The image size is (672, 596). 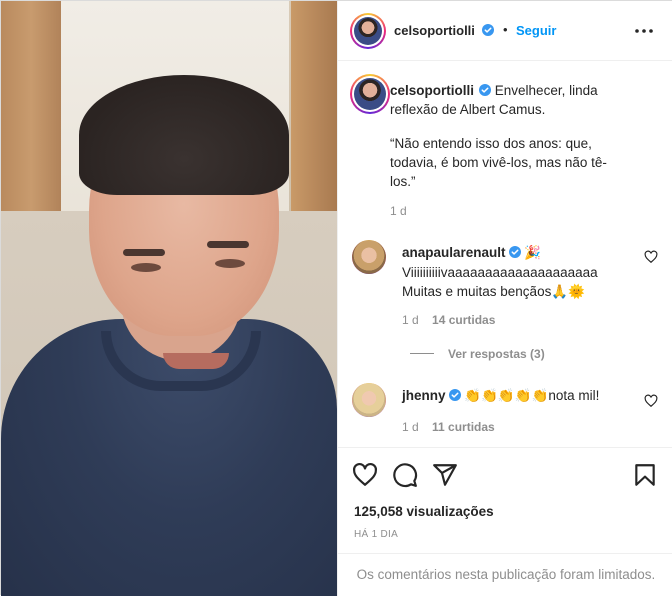 I want to click on caption-username: celsoportiolli, so click(x=432, y=90).